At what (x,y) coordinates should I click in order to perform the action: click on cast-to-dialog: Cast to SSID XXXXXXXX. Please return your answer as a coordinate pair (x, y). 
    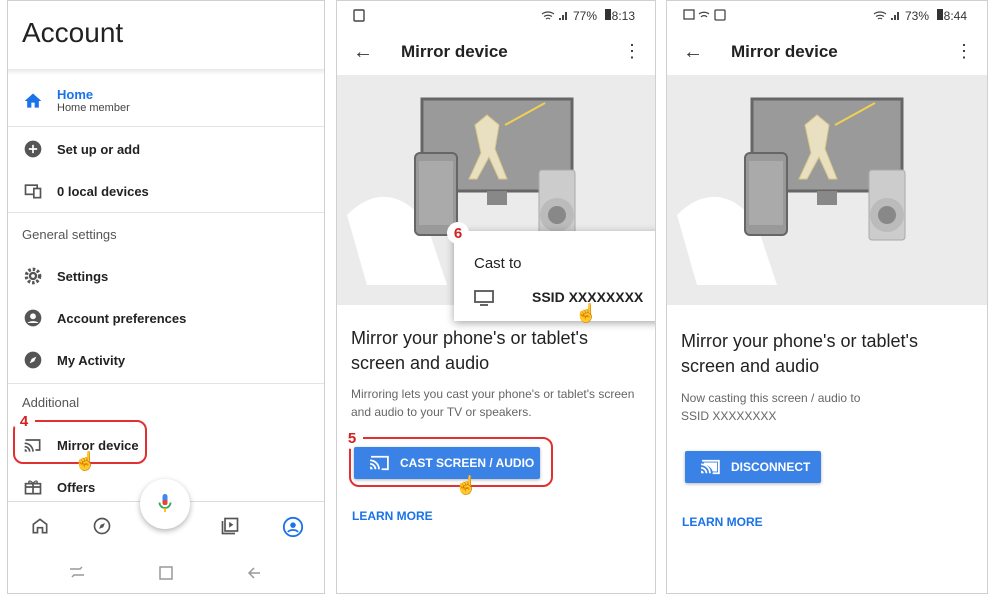
    Looking at the image, I should click on (554, 276).